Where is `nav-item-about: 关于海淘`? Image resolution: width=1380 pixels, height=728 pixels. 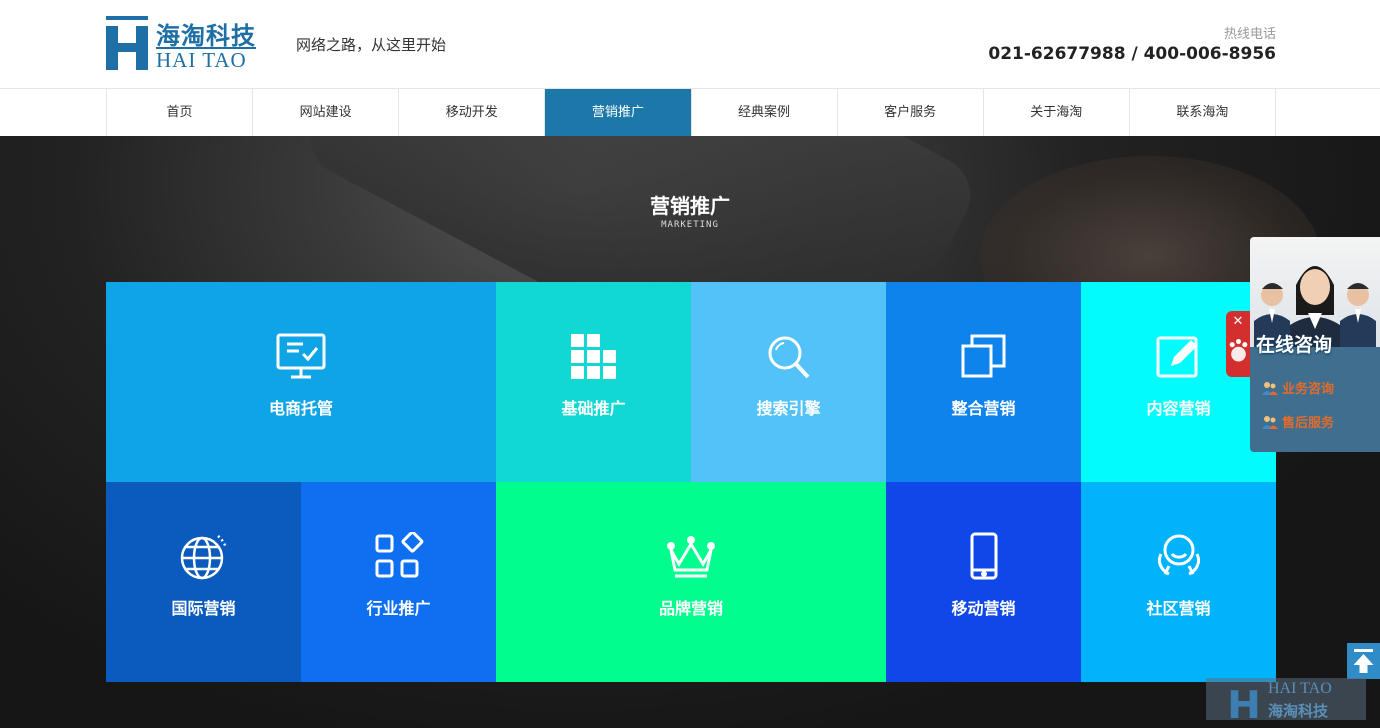
nav-item-about: 关于海淘 is located at coordinates (1057, 112).